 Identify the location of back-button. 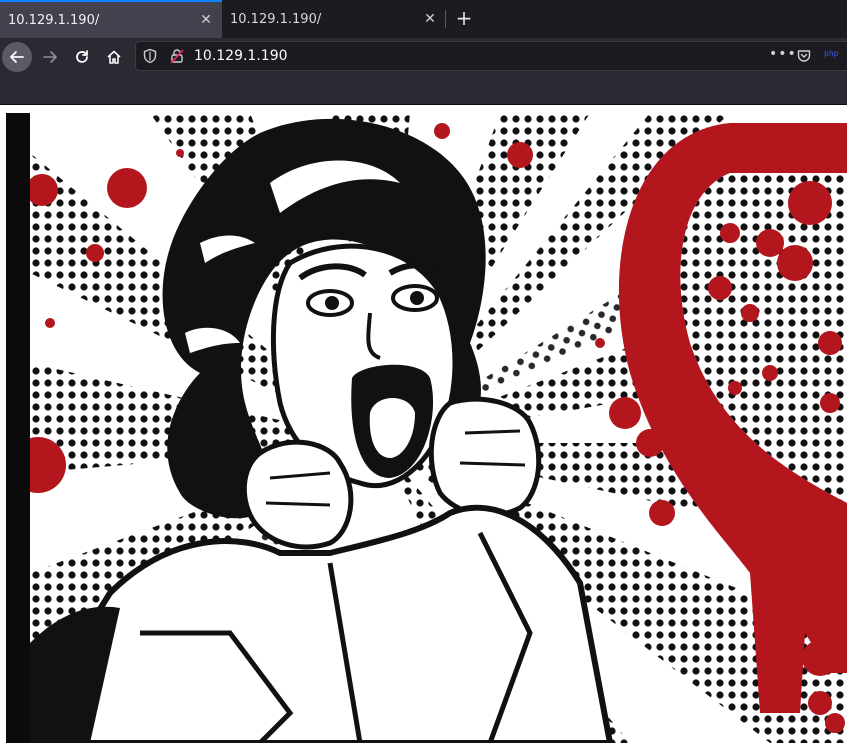
(17, 57).